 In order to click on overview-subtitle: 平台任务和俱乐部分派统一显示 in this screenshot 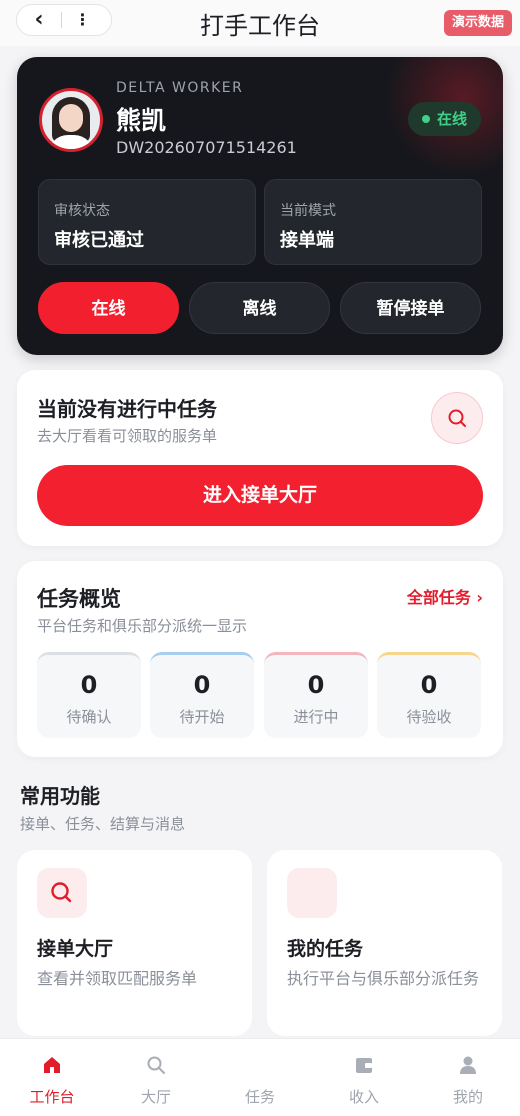, I will do `click(142, 626)`.